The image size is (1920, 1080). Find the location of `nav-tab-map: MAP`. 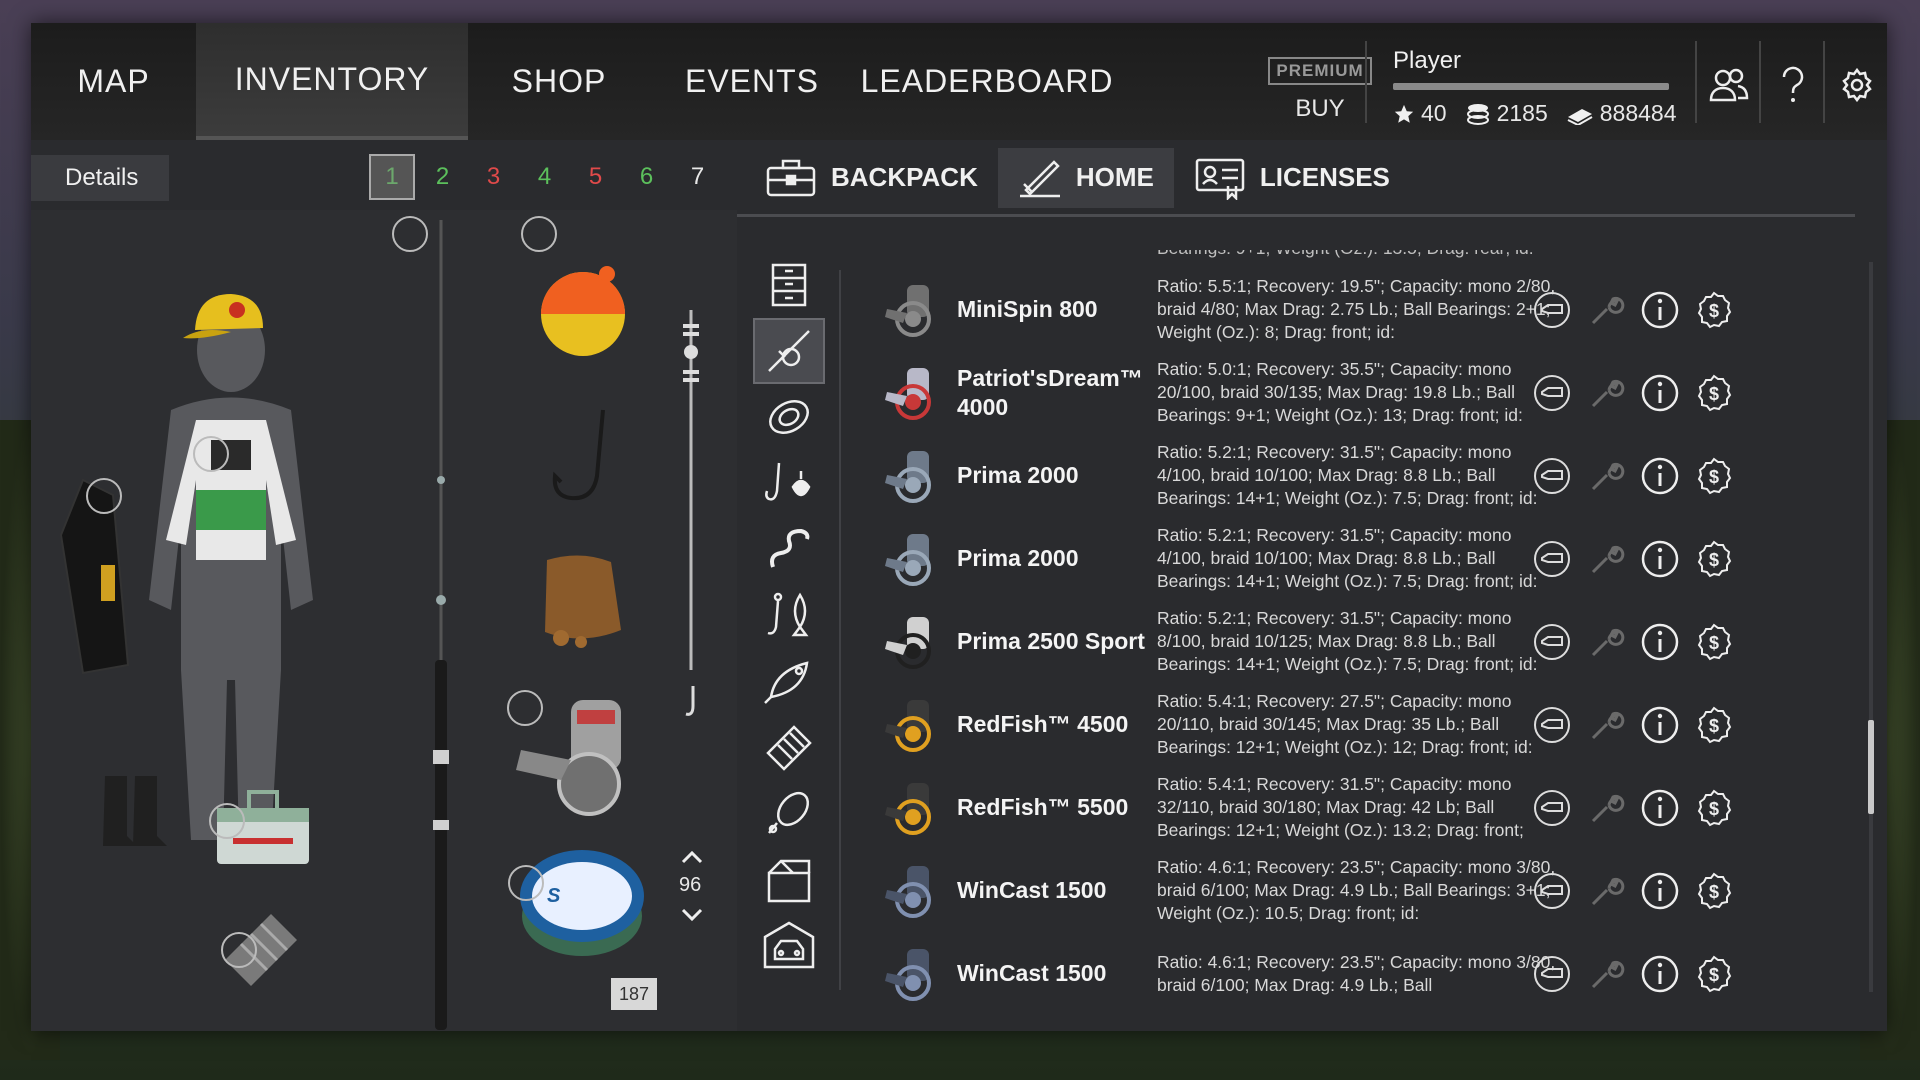

nav-tab-map: MAP is located at coordinates (113, 81).